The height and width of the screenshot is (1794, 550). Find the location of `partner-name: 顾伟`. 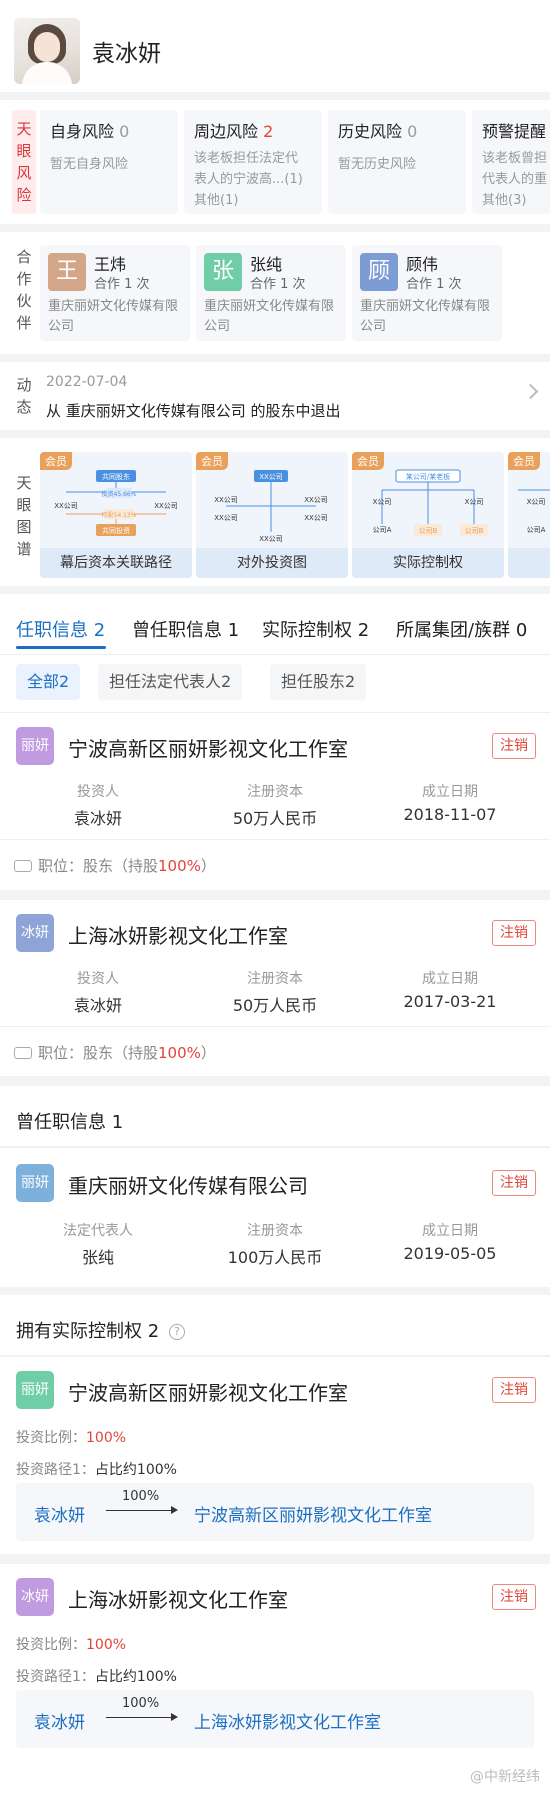

partner-name: 顾伟 is located at coordinates (422, 264).